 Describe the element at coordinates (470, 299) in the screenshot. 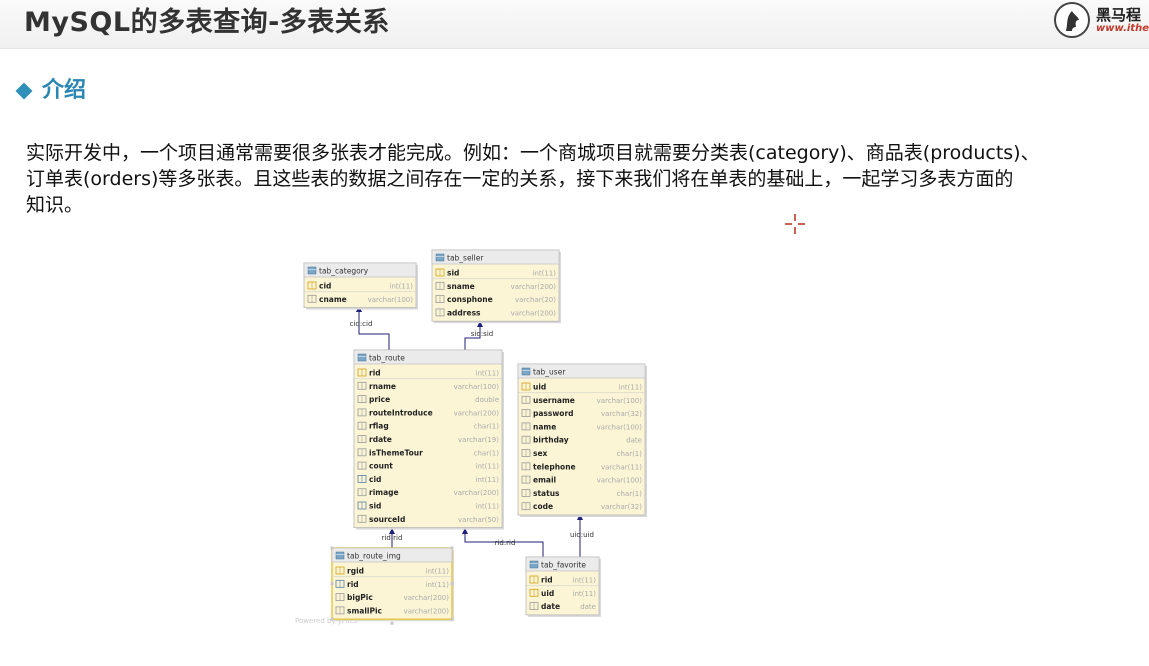

I see `column-name: consphone` at that location.